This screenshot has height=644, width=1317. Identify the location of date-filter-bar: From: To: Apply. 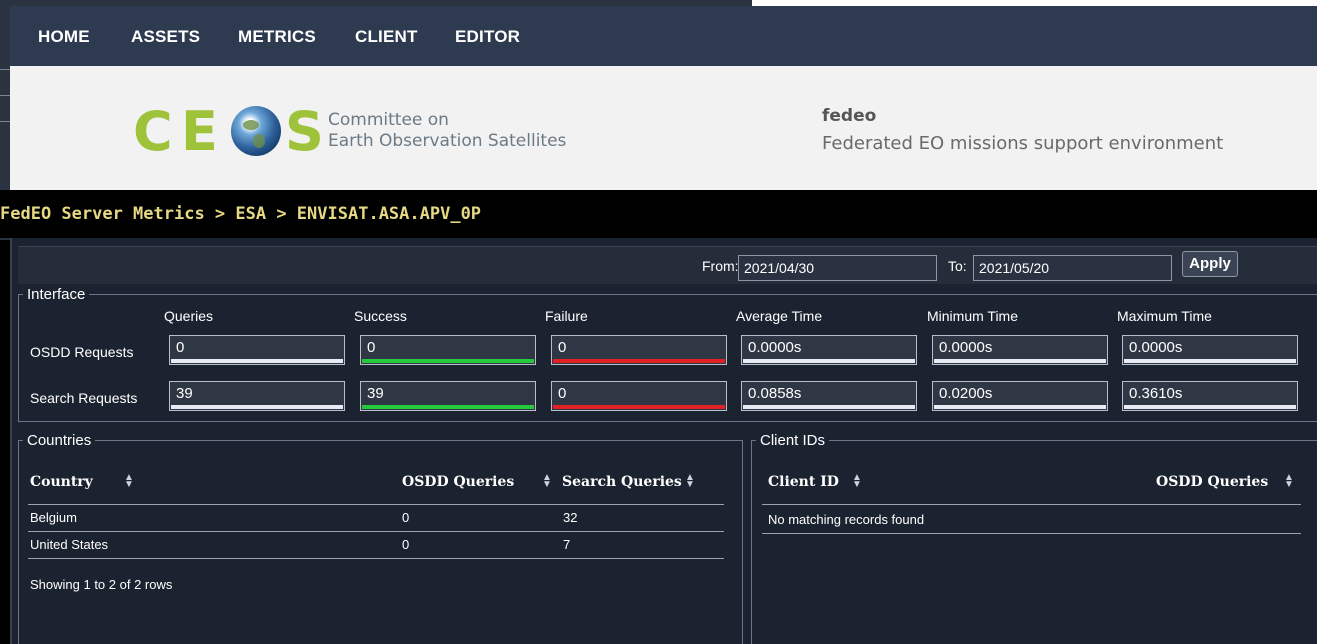
(667, 265).